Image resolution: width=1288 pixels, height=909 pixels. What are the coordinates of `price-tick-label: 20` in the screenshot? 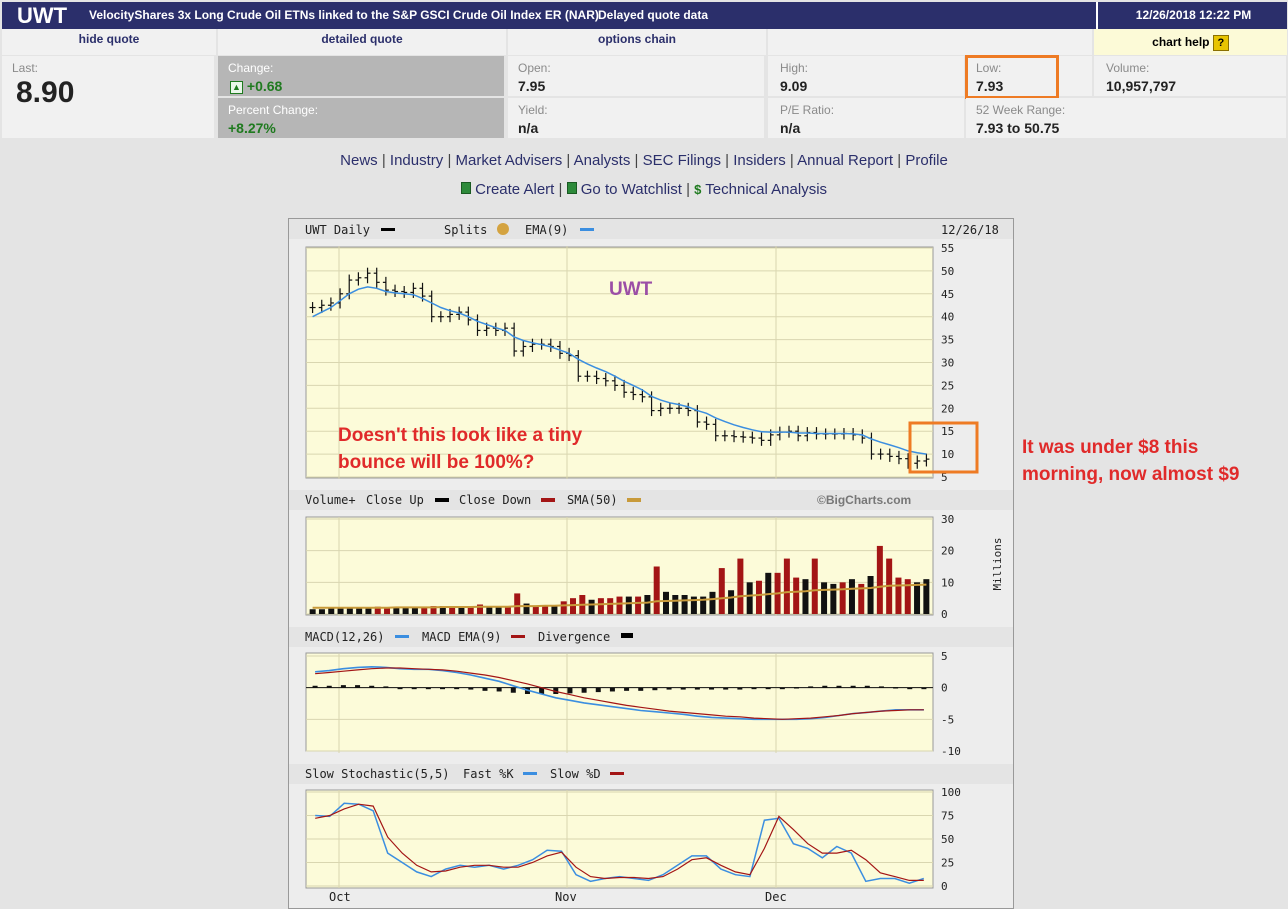 It's located at (947, 408).